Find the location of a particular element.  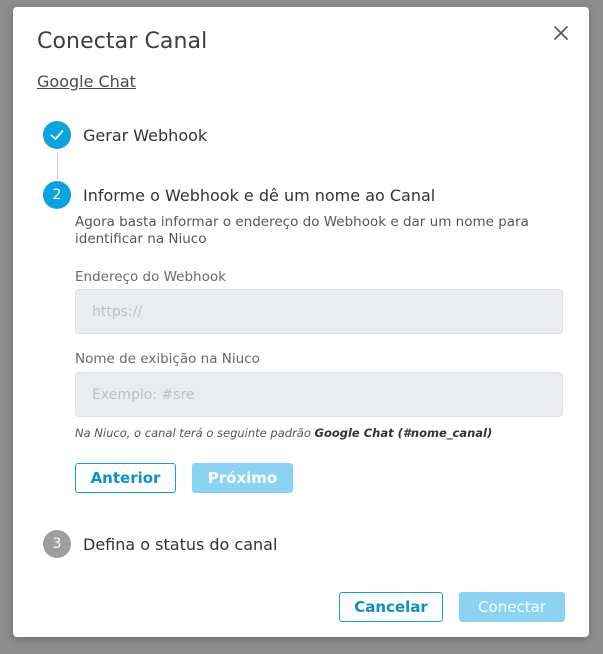

next-button: Próximo is located at coordinates (242, 478).